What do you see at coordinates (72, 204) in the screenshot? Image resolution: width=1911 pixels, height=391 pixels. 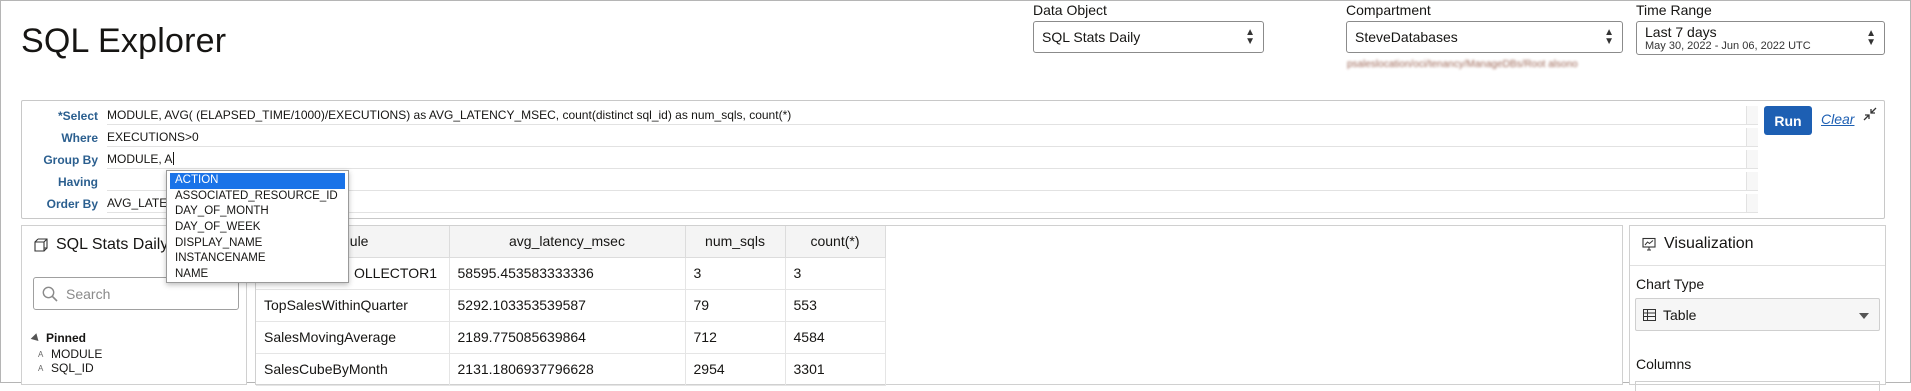 I see `order-by-label: Order By` at bounding box center [72, 204].